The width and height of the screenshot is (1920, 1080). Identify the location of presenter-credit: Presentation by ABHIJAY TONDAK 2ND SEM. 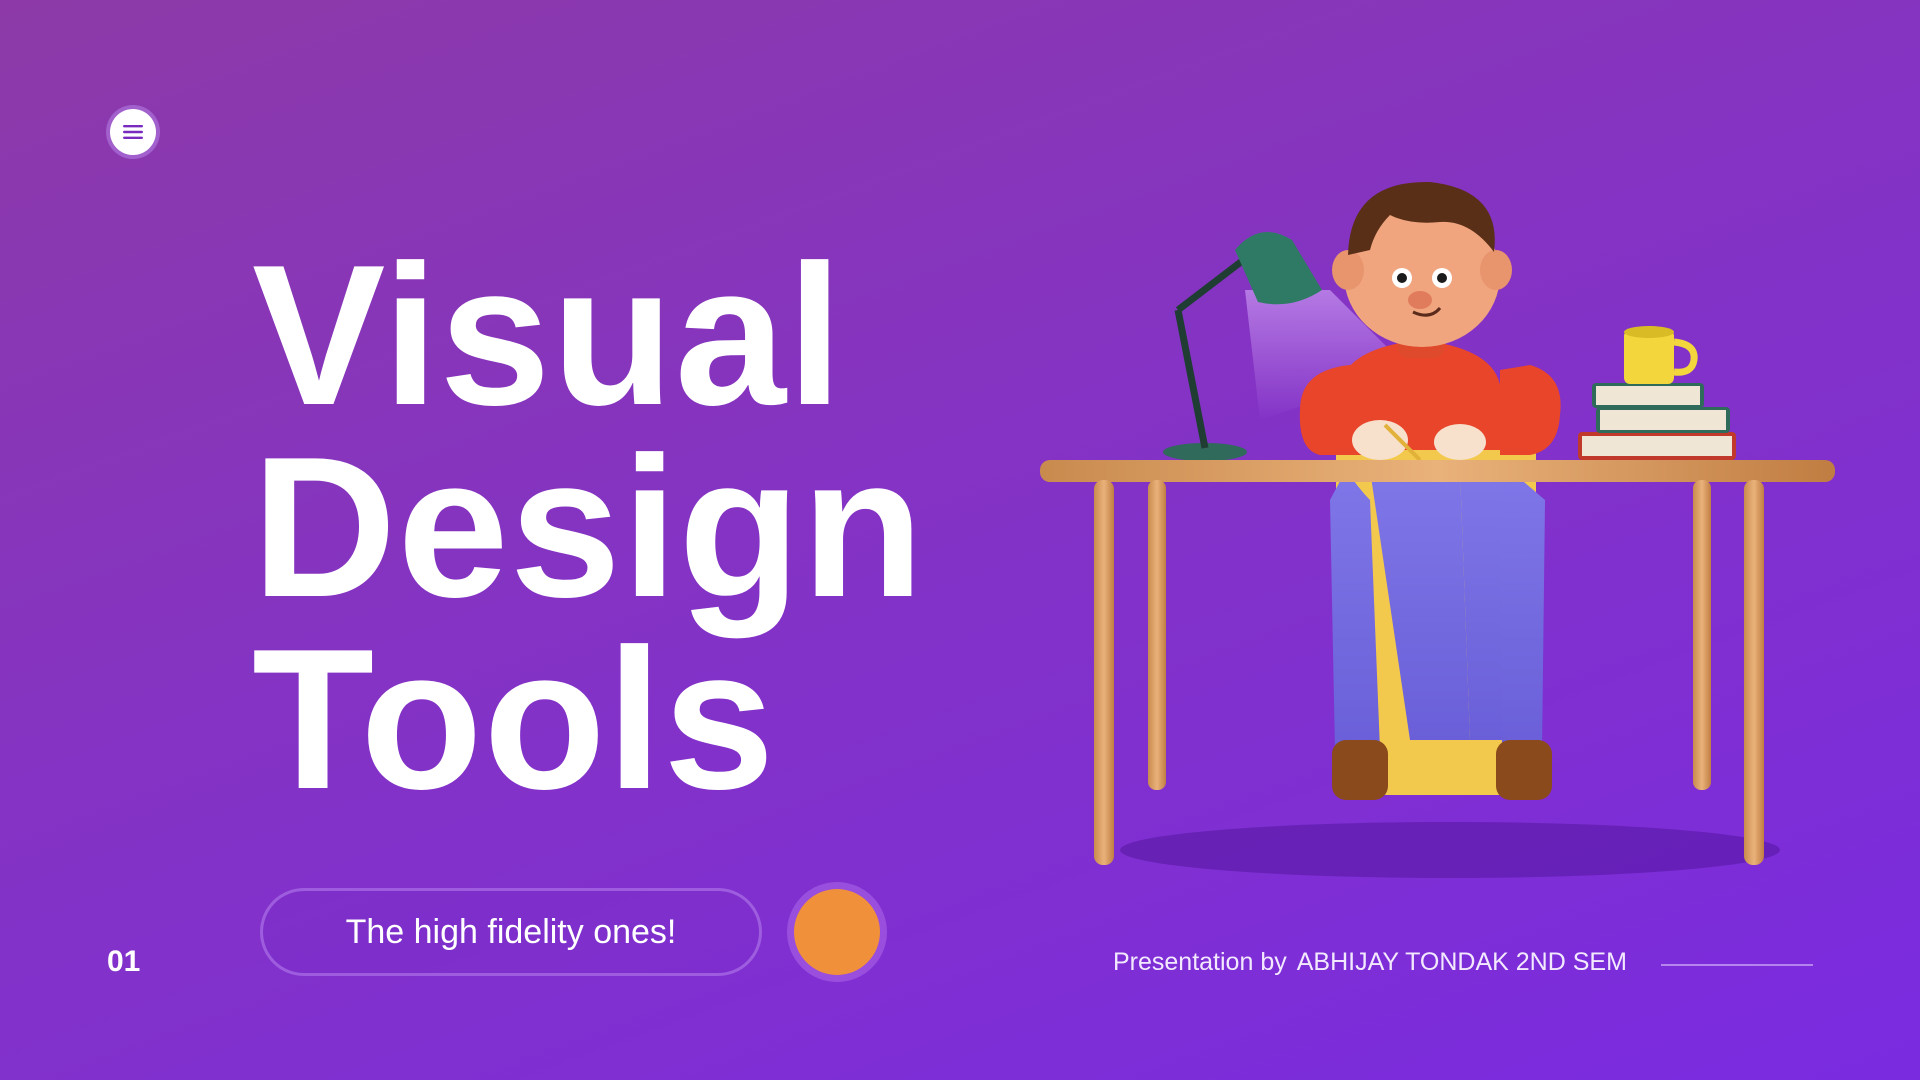
(1370, 962).